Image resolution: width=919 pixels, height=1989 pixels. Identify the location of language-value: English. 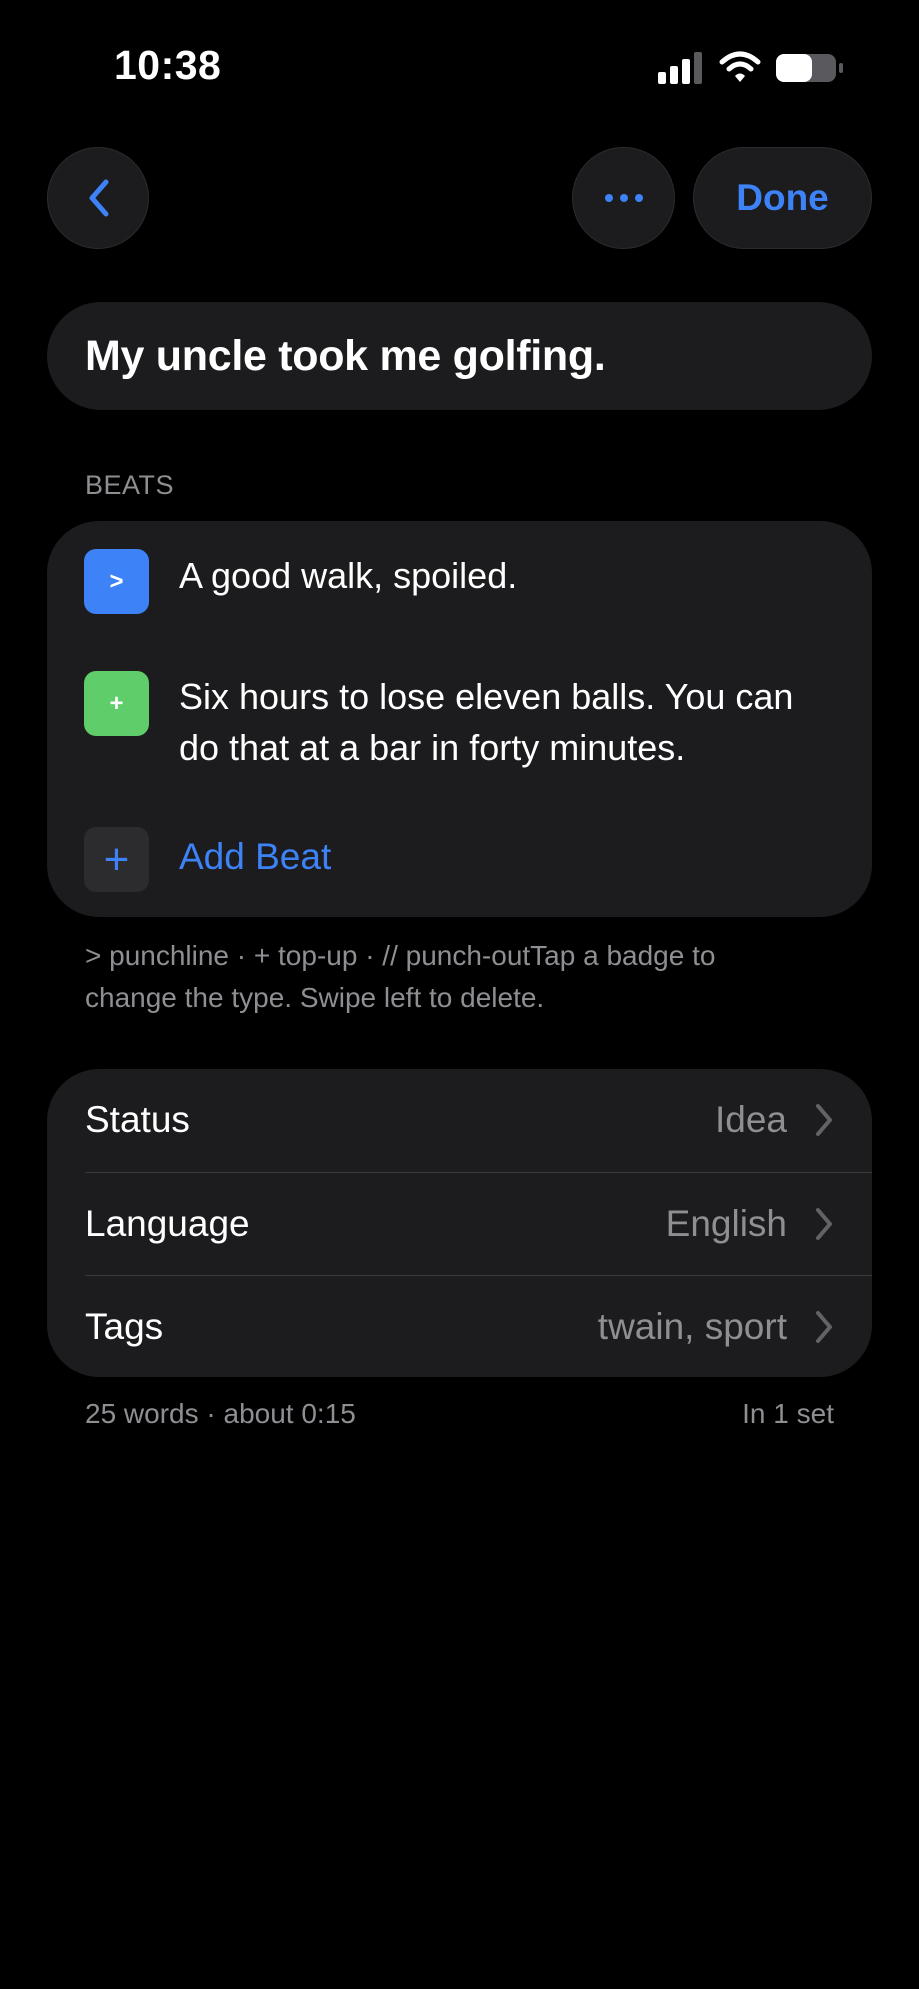
(726, 1223).